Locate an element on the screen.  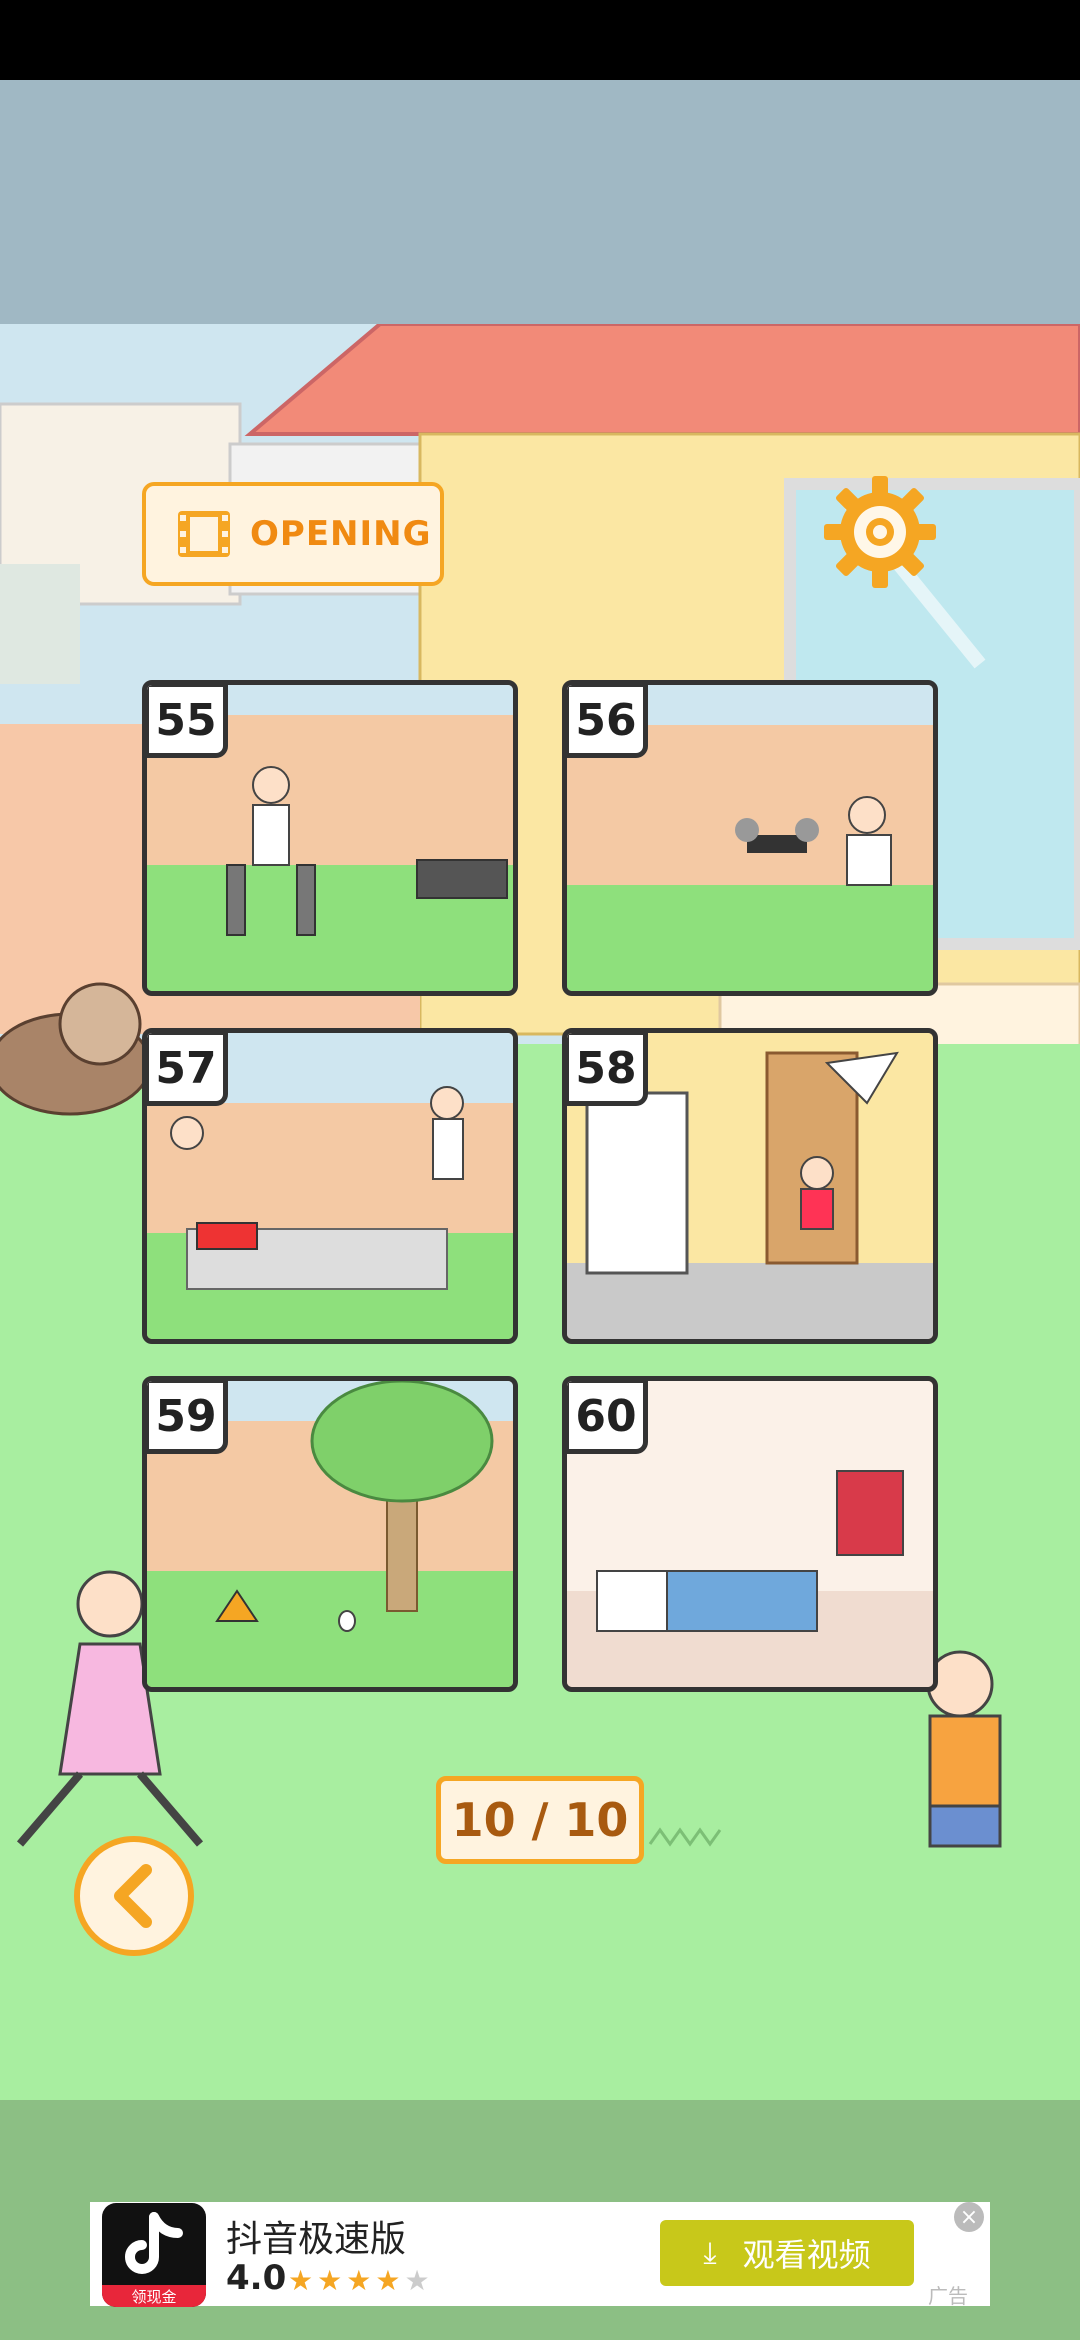
cta-label: 观看视频 is located at coordinates (806, 2255).